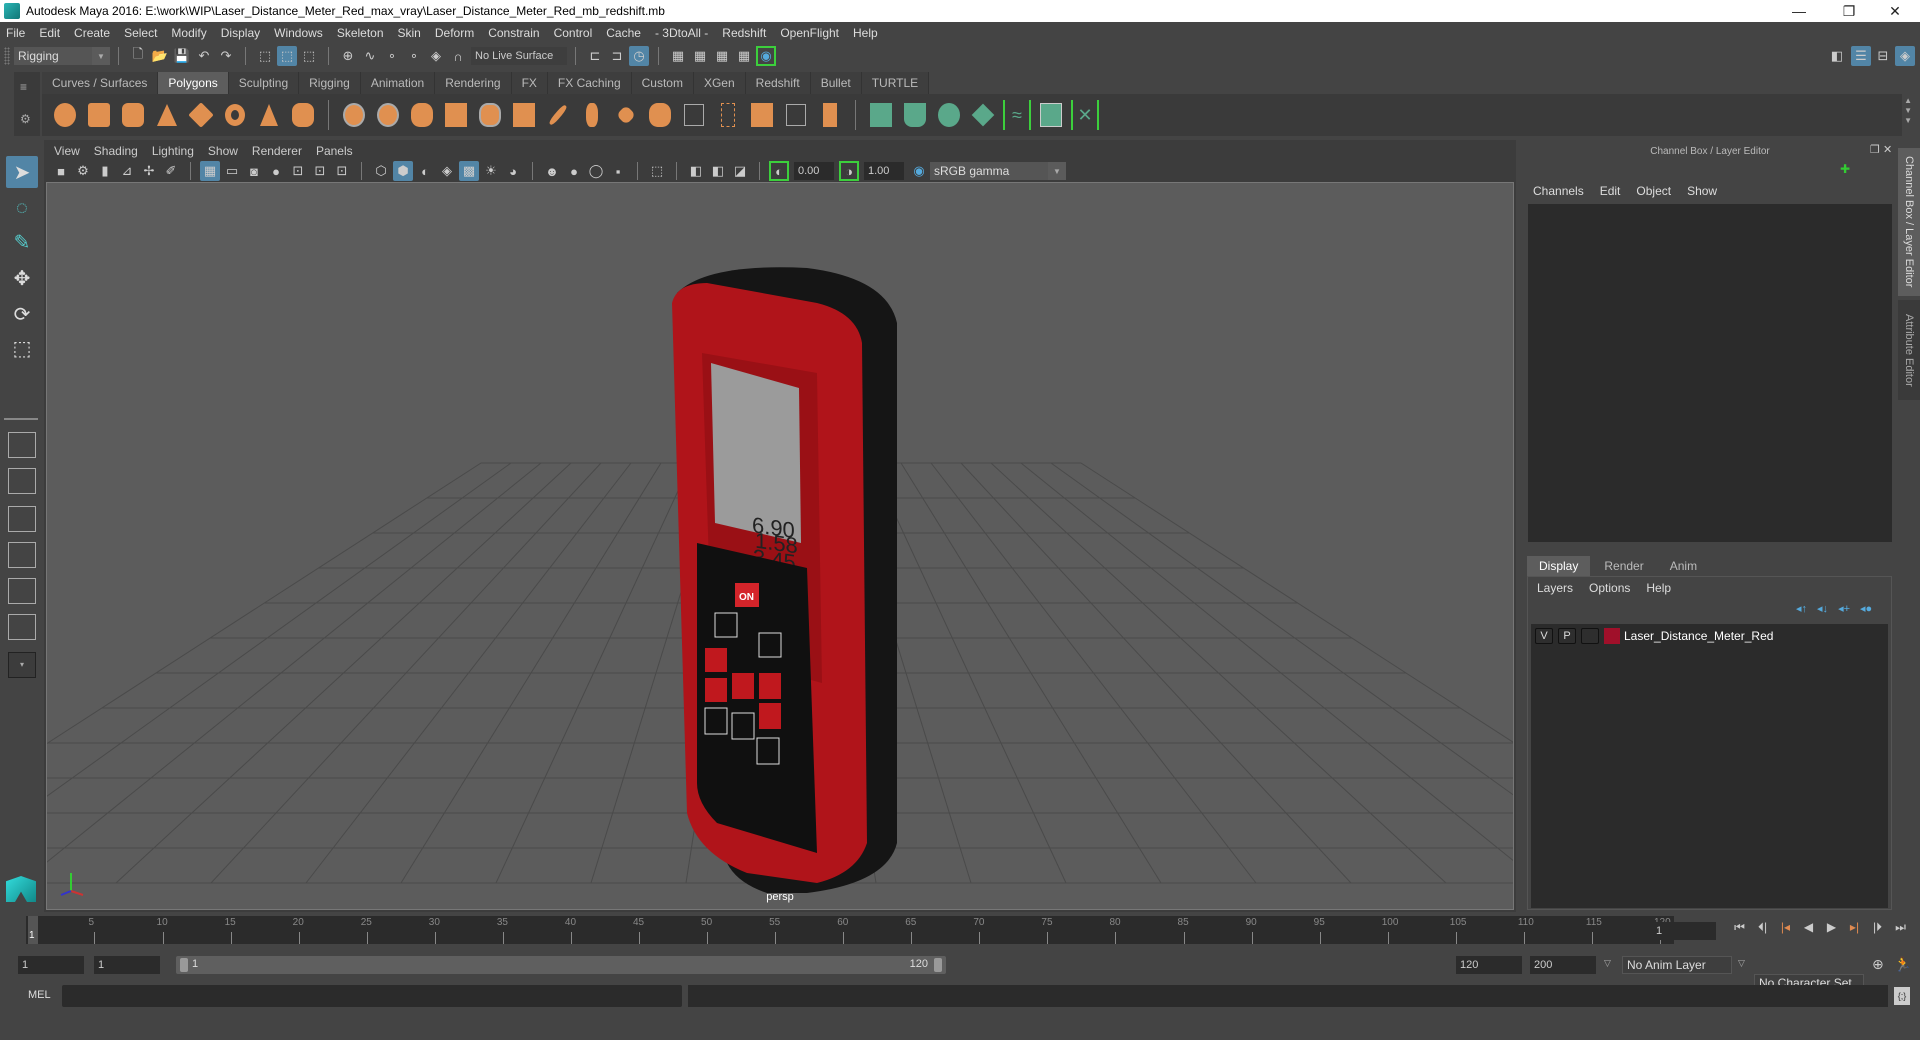 This screenshot has height=1040, width=1920. Describe the element at coordinates (1849, 11) in the screenshot. I see `restore-button: ❐` at that location.